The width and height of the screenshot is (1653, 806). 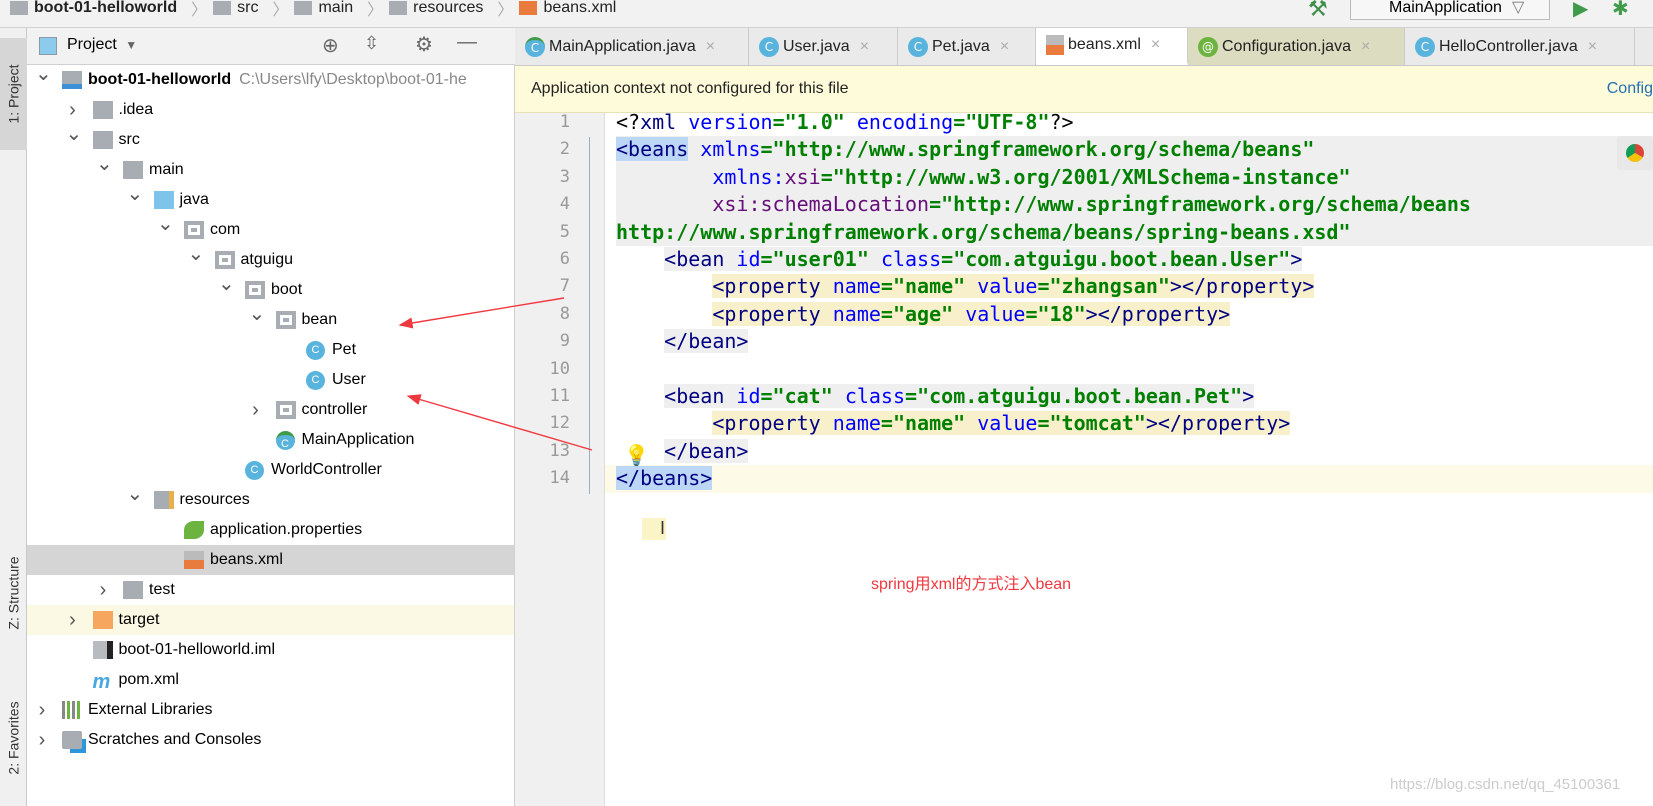 What do you see at coordinates (971, 584) in the screenshot?
I see `annotation-note: spring用xml的方式注入bean` at bounding box center [971, 584].